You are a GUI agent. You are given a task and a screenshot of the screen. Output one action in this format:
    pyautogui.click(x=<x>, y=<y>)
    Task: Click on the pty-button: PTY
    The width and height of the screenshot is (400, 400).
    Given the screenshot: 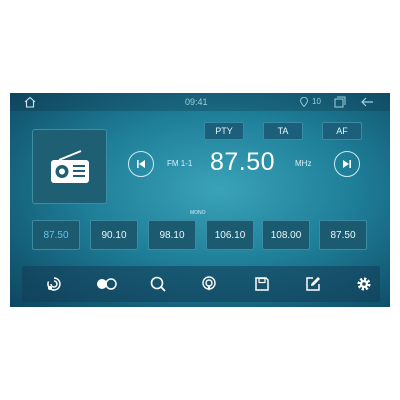 What is the action you would take?
    pyautogui.click(x=224, y=131)
    